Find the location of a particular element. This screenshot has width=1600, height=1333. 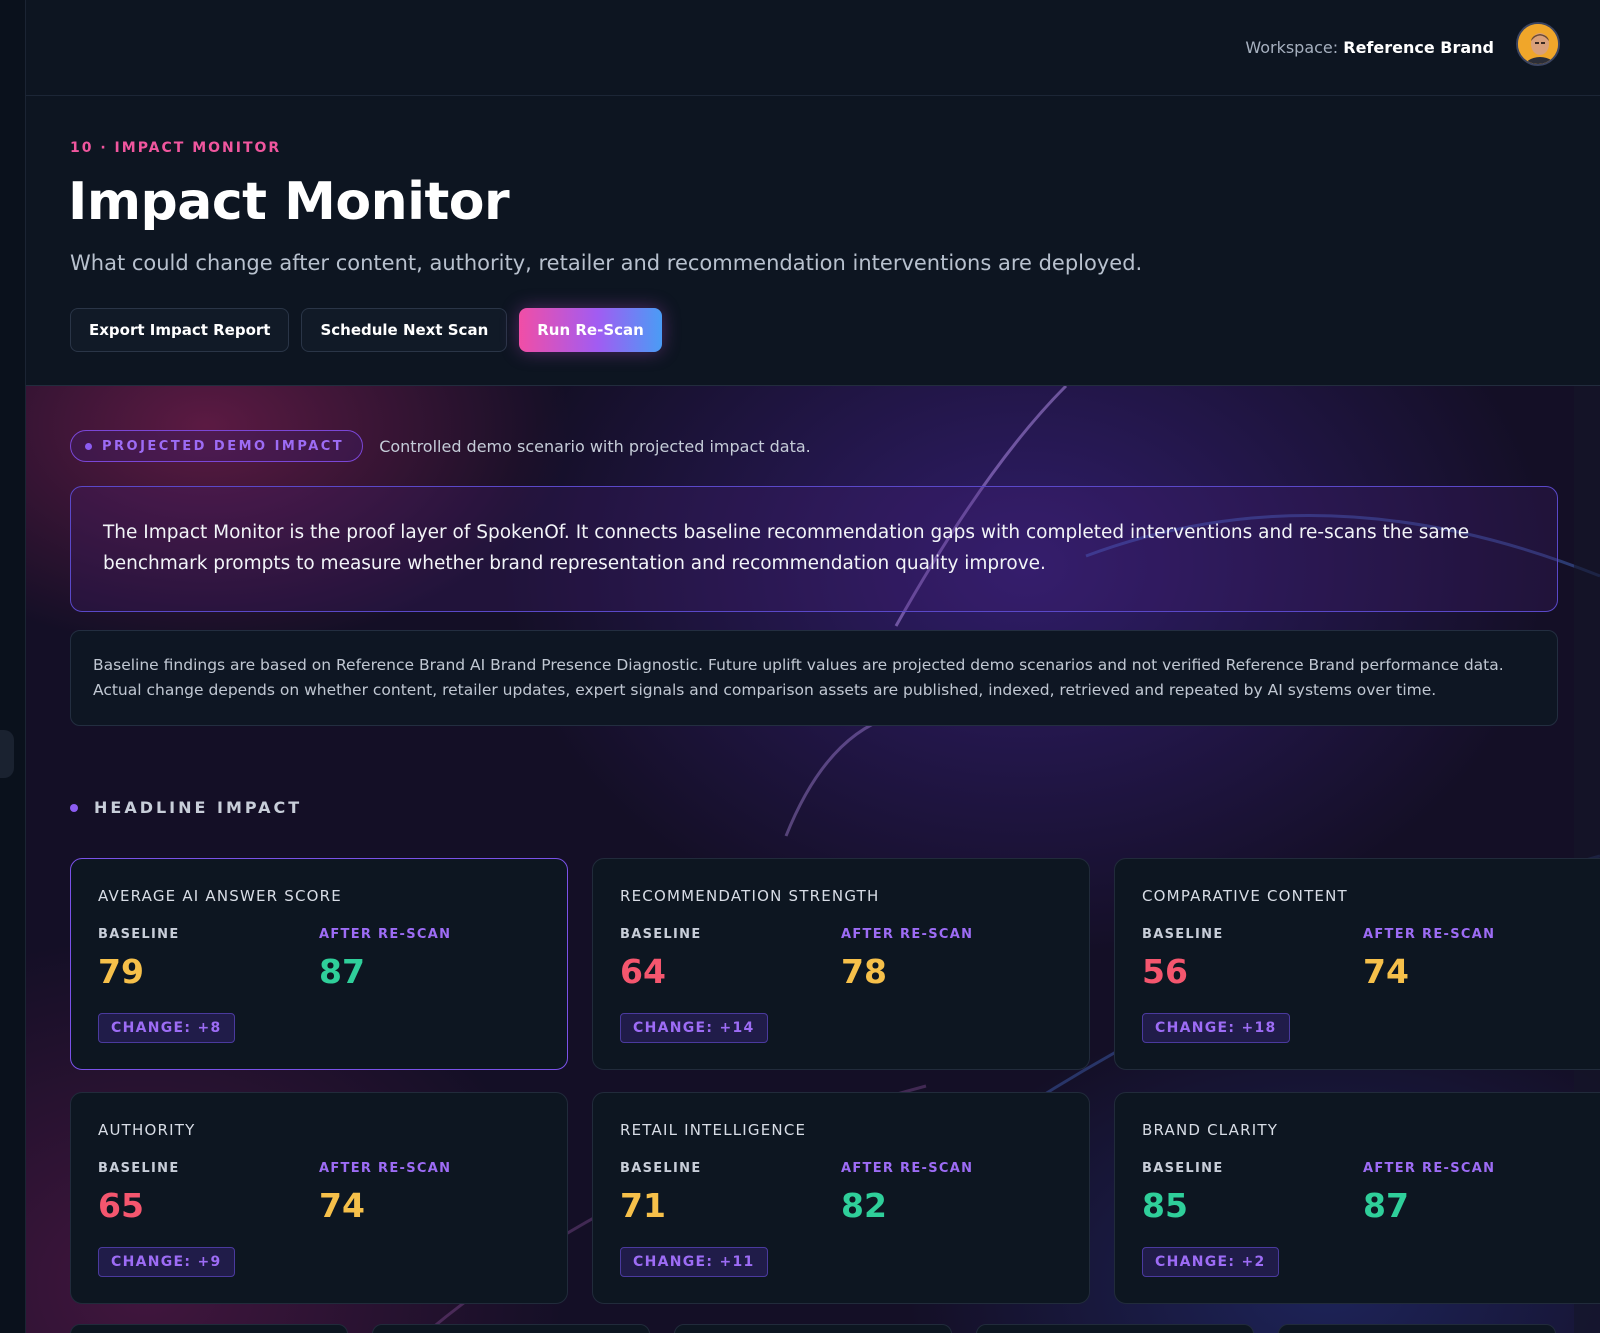

metric-card-title: COMPARATIVE CONTENT is located at coordinates (1245, 896).